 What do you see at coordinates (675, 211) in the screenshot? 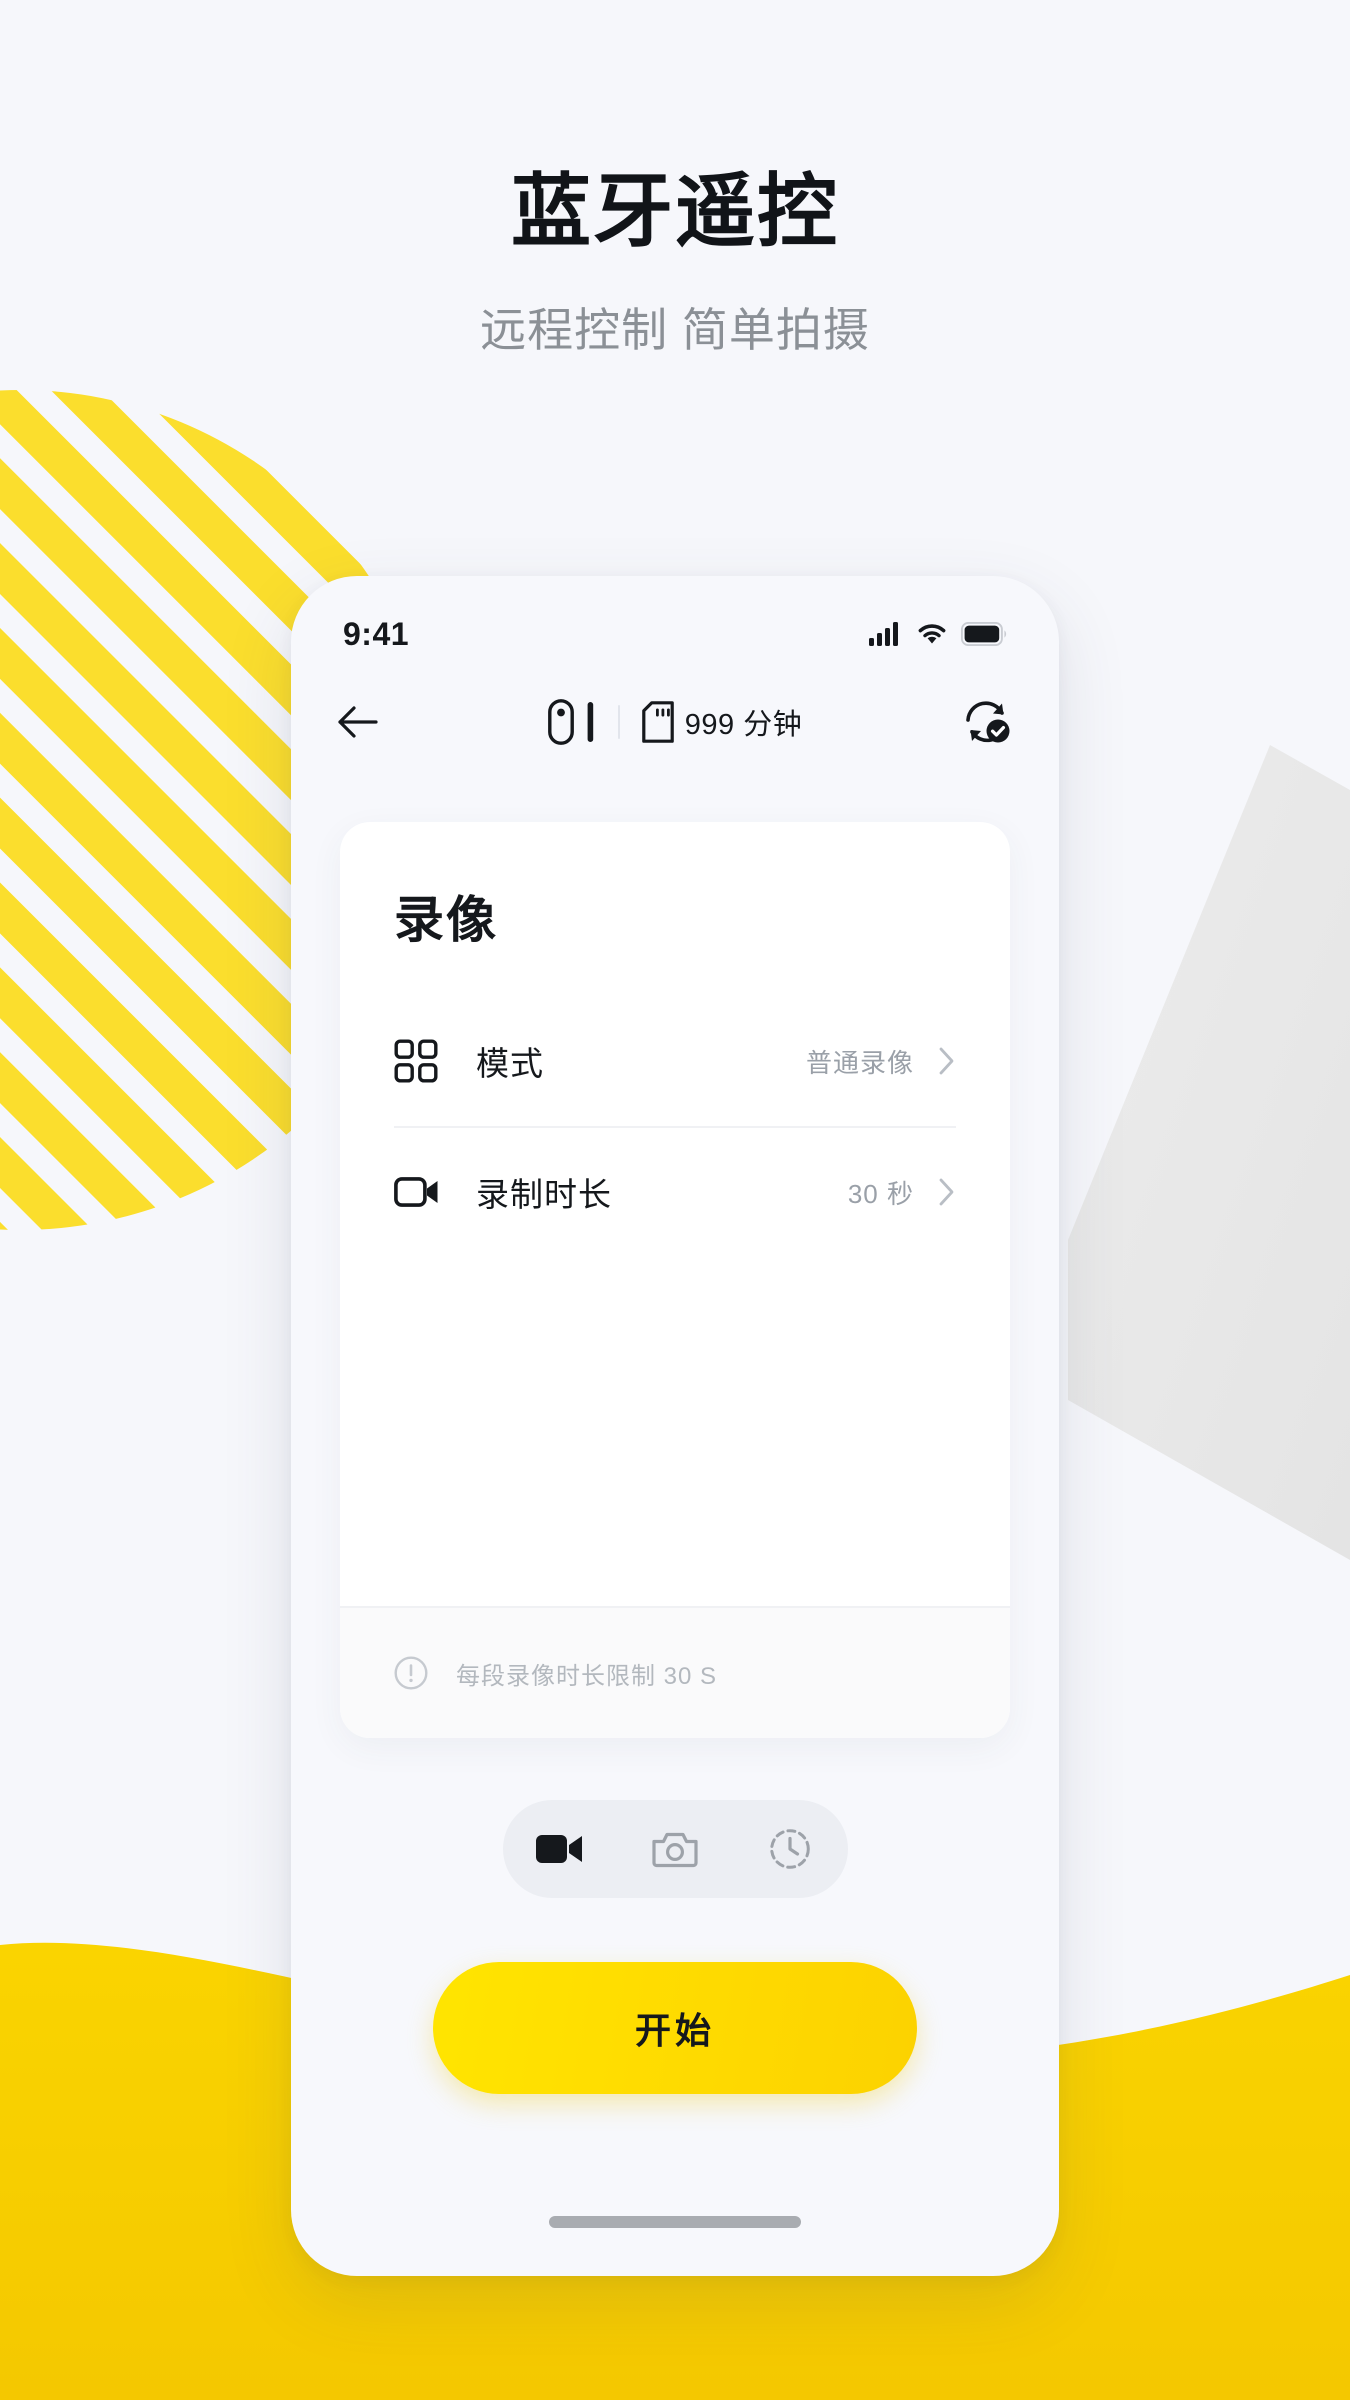
I see `page-title: 蓝牙遥控` at bounding box center [675, 211].